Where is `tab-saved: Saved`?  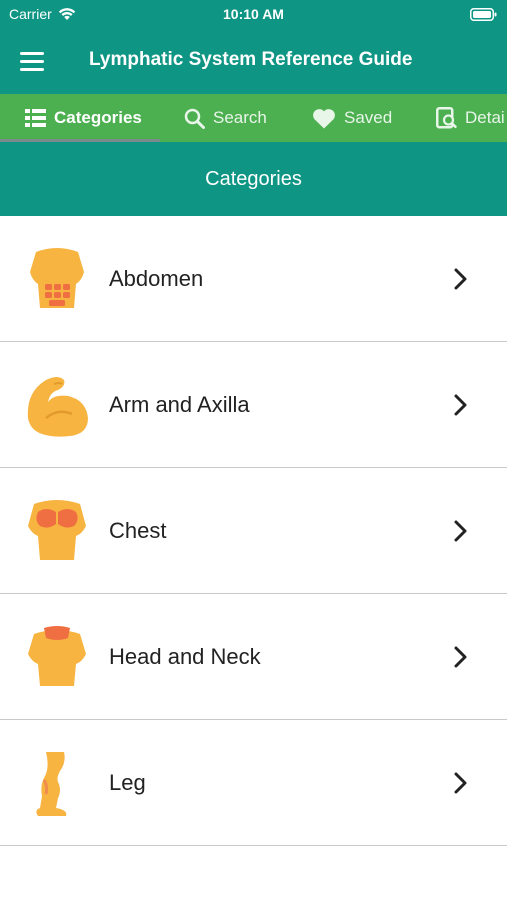
tab-saved: Saved is located at coordinates (352, 118).